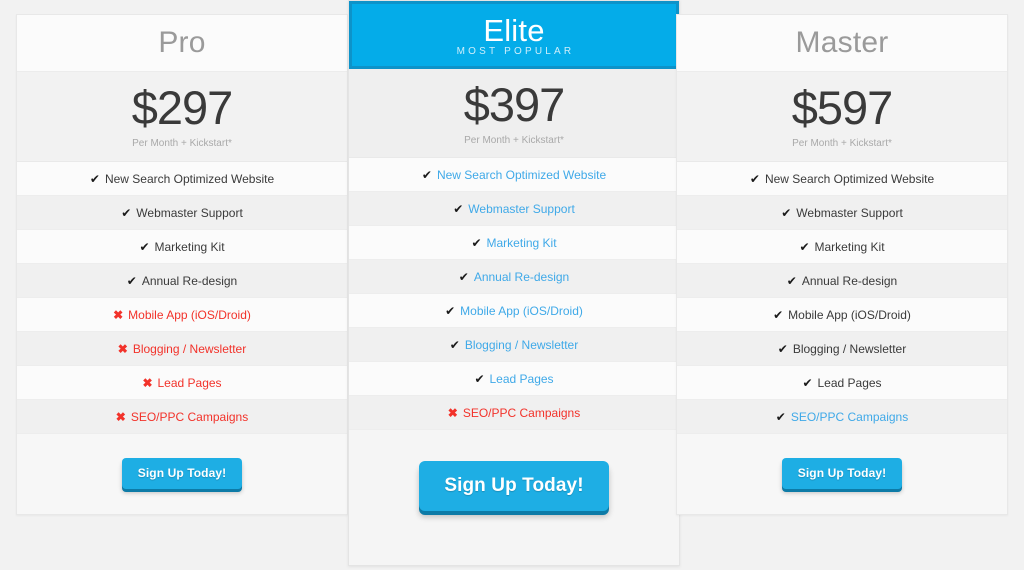 Image resolution: width=1024 pixels, height=570 pixels. What do you see at coordinates (514, 486) in the screenshot?
I see `signup-button-elite: Sign Up Today!` at bounding box center [514, 486].